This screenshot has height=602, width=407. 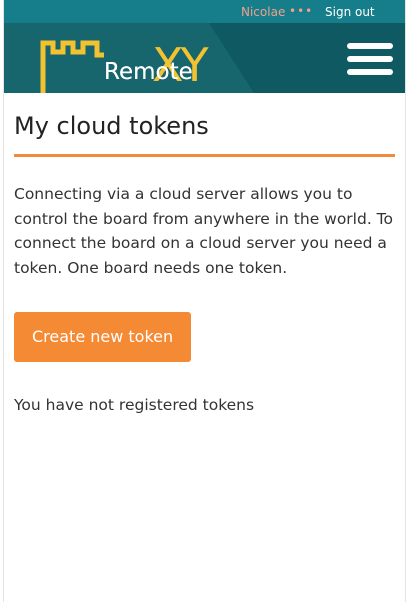 What do you see at coordinates (350, 12) in the screenshot?
I see `sign-out-link: Sign out` at bounding box center [350, 12].